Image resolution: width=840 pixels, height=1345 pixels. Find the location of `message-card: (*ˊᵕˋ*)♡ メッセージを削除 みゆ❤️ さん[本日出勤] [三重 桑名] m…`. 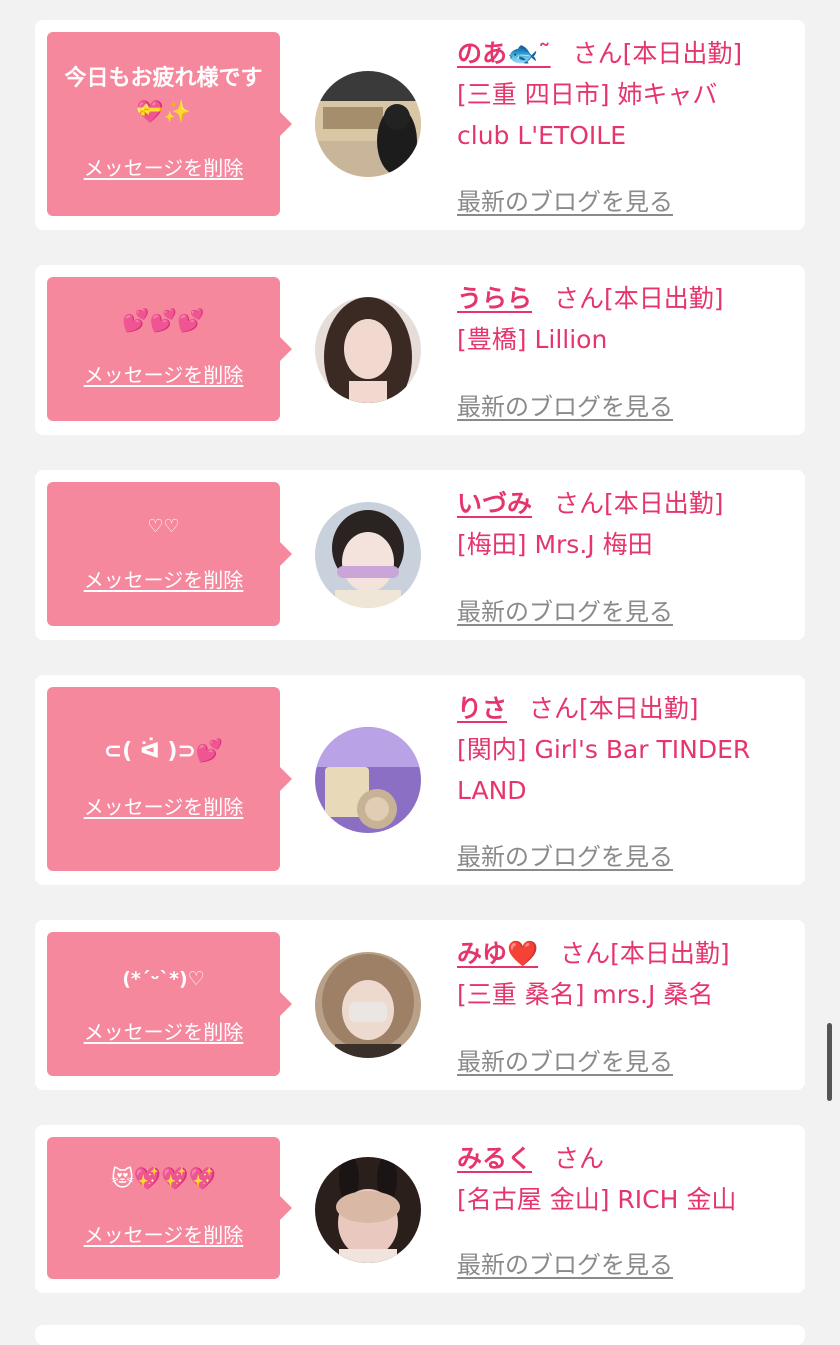

message-card: (*ˊᵕˋ*)♡ メッセージを削除 みゆ❤️ さん[本日出勤] [三重 桑名] m… is located at coordinates (420, 1005).